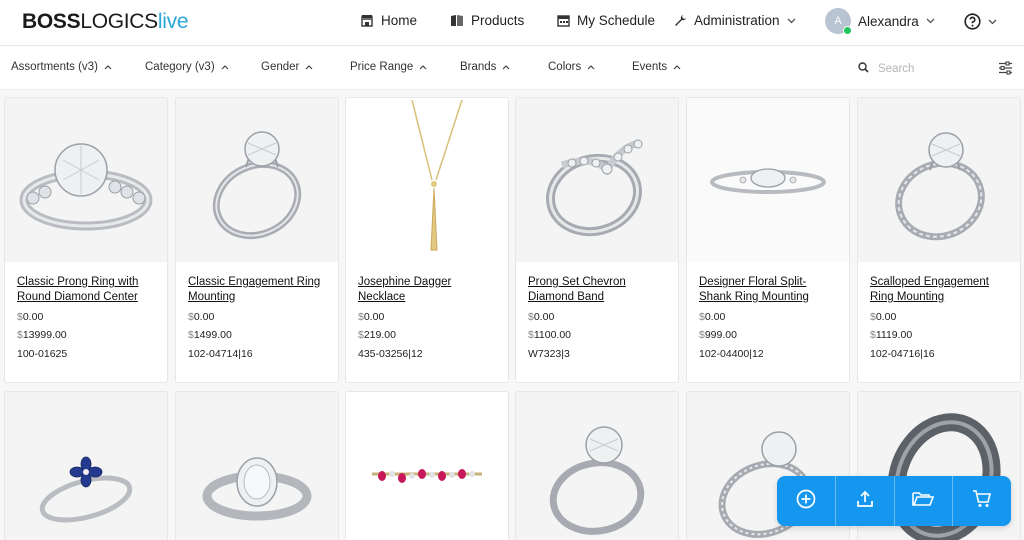 The height and width of the screenshot is (540, 1024). Describe the element at coordinates (367, 20) in the screenshot. I see `store-icon` at that location.